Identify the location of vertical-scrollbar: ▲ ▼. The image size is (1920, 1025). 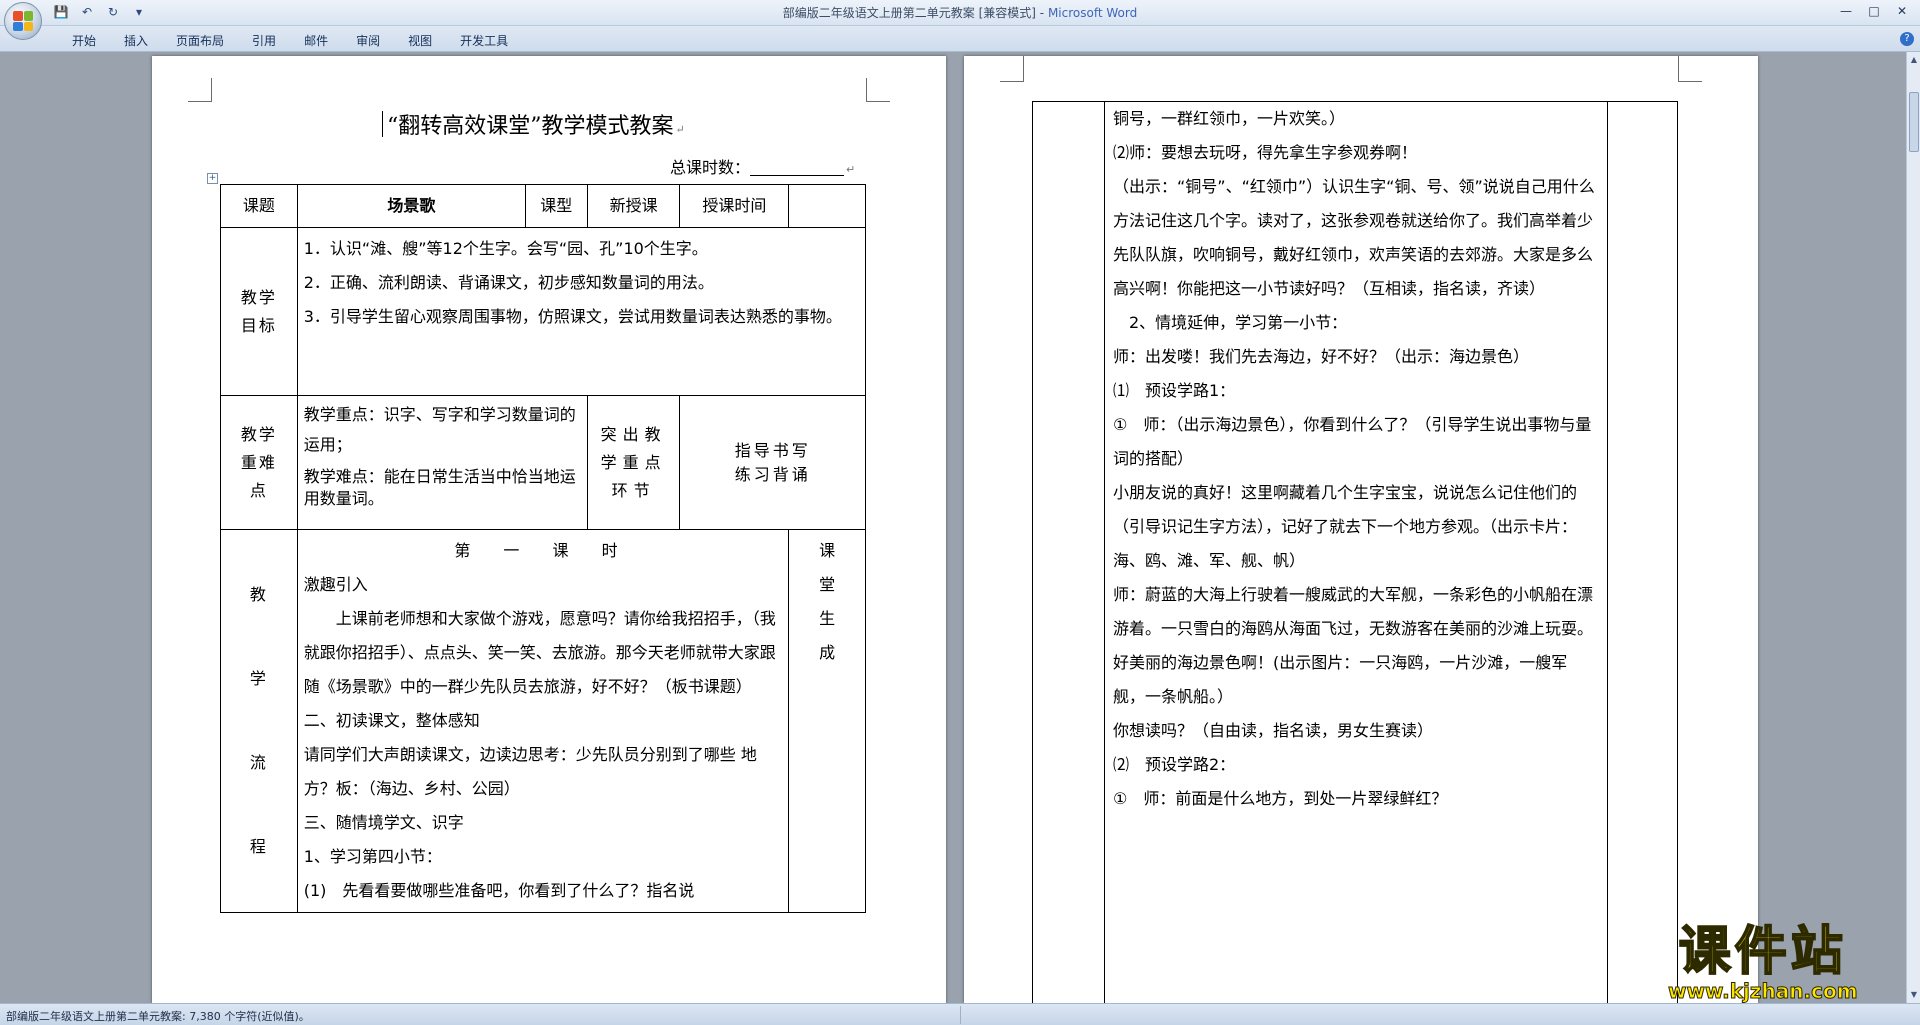
(1913, 527).